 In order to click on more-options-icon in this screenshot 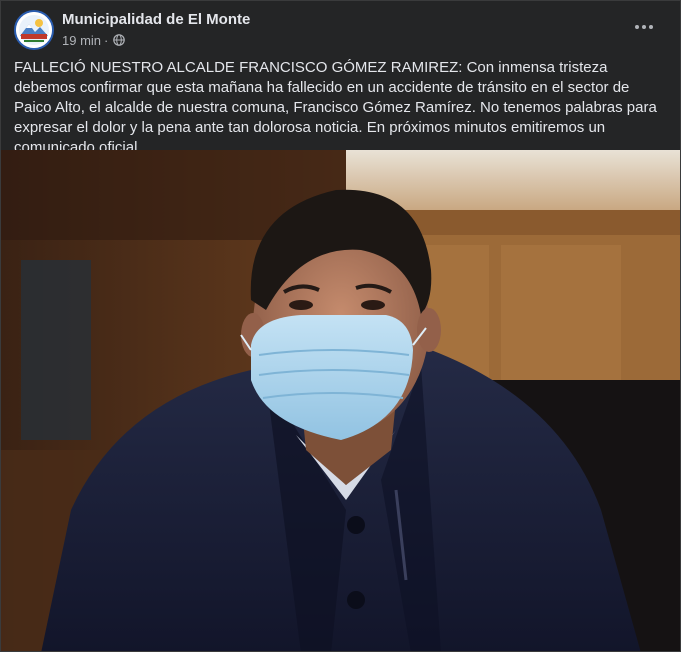, I will do `click(644, 27)`.